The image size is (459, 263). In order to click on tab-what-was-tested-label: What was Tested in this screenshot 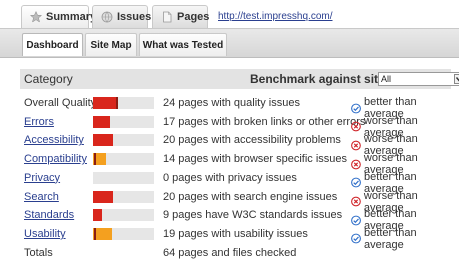, I will do `click(183, 45)`.